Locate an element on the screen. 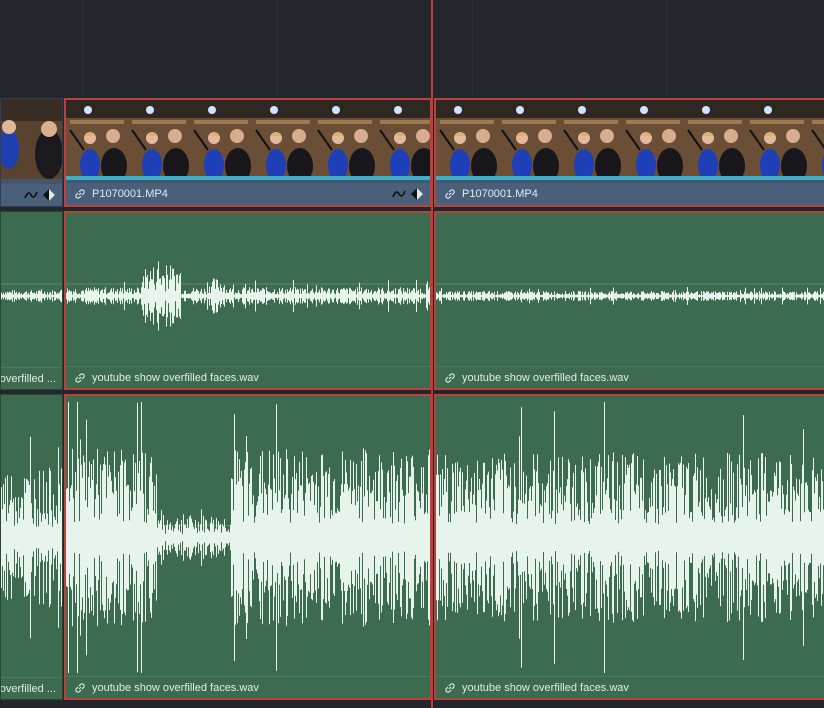  video-clip-partial is located at coordinates (31, 152).